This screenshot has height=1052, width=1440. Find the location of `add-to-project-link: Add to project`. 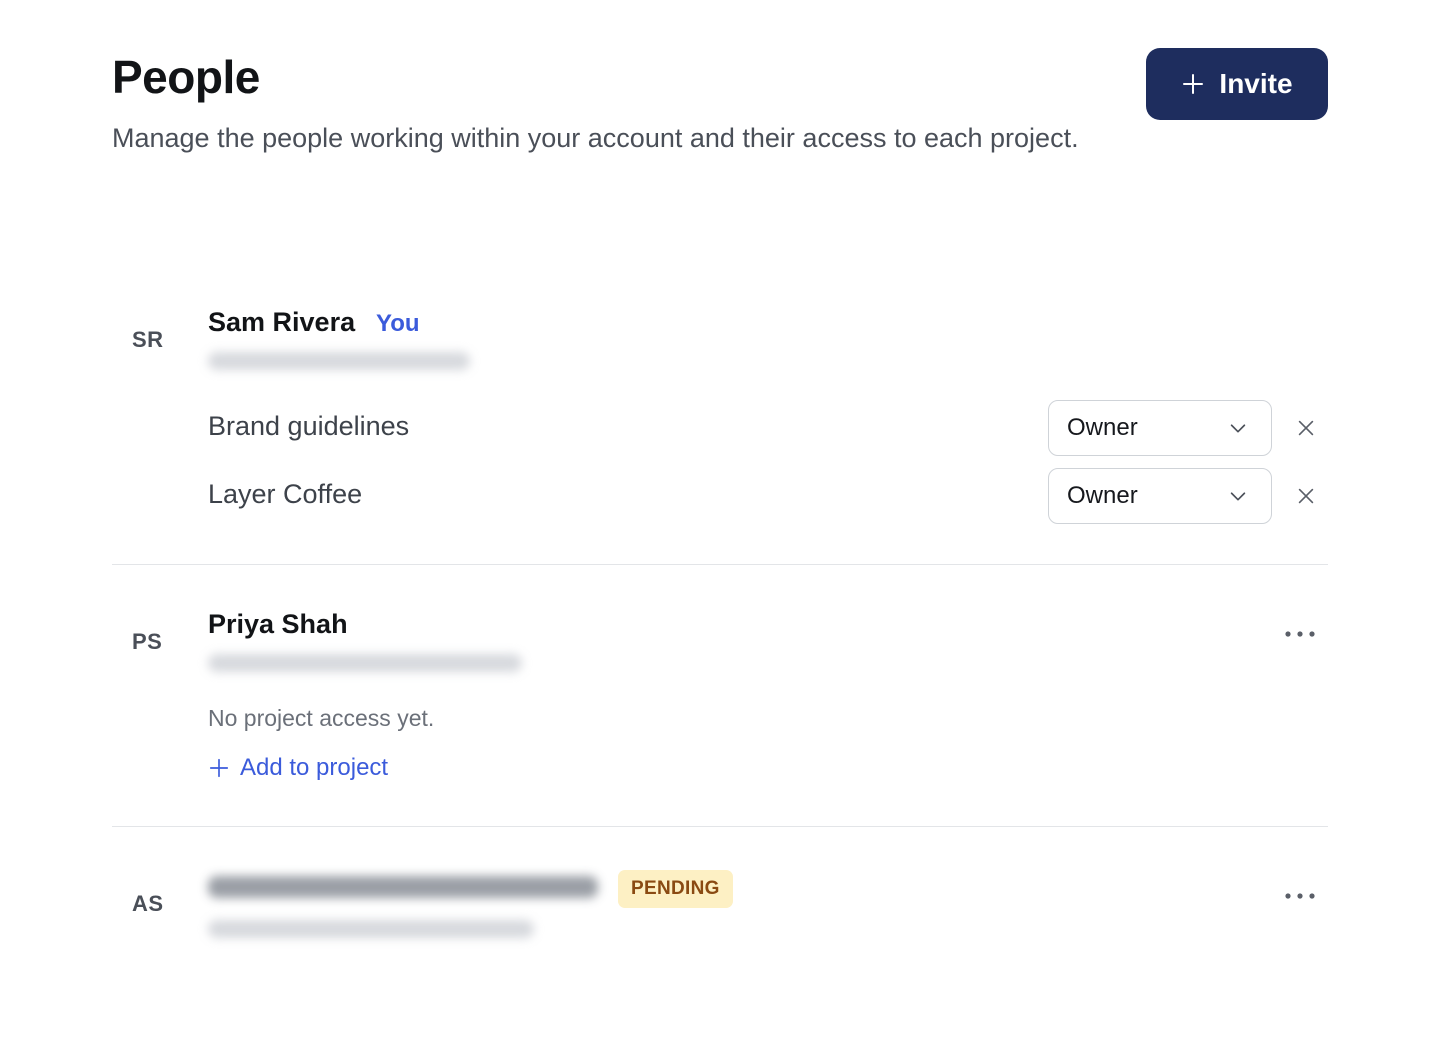

add-to-project-link: Add to project is located at coordinates (298, 768).